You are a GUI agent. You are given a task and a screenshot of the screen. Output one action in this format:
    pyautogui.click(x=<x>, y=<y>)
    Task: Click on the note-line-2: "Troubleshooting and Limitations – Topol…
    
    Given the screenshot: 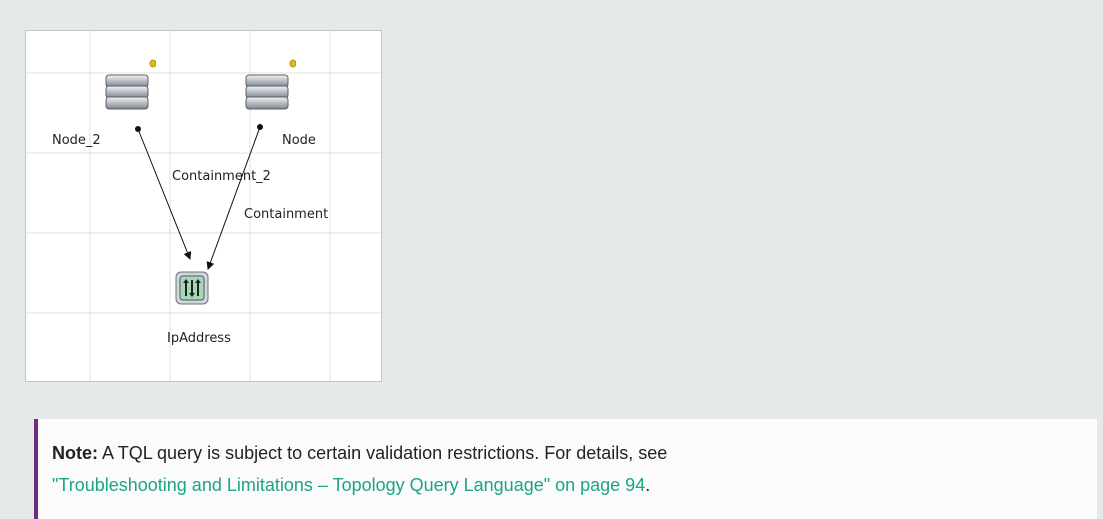 What is the action you would take?
    pyautogui.click(x=574, y=485)
    